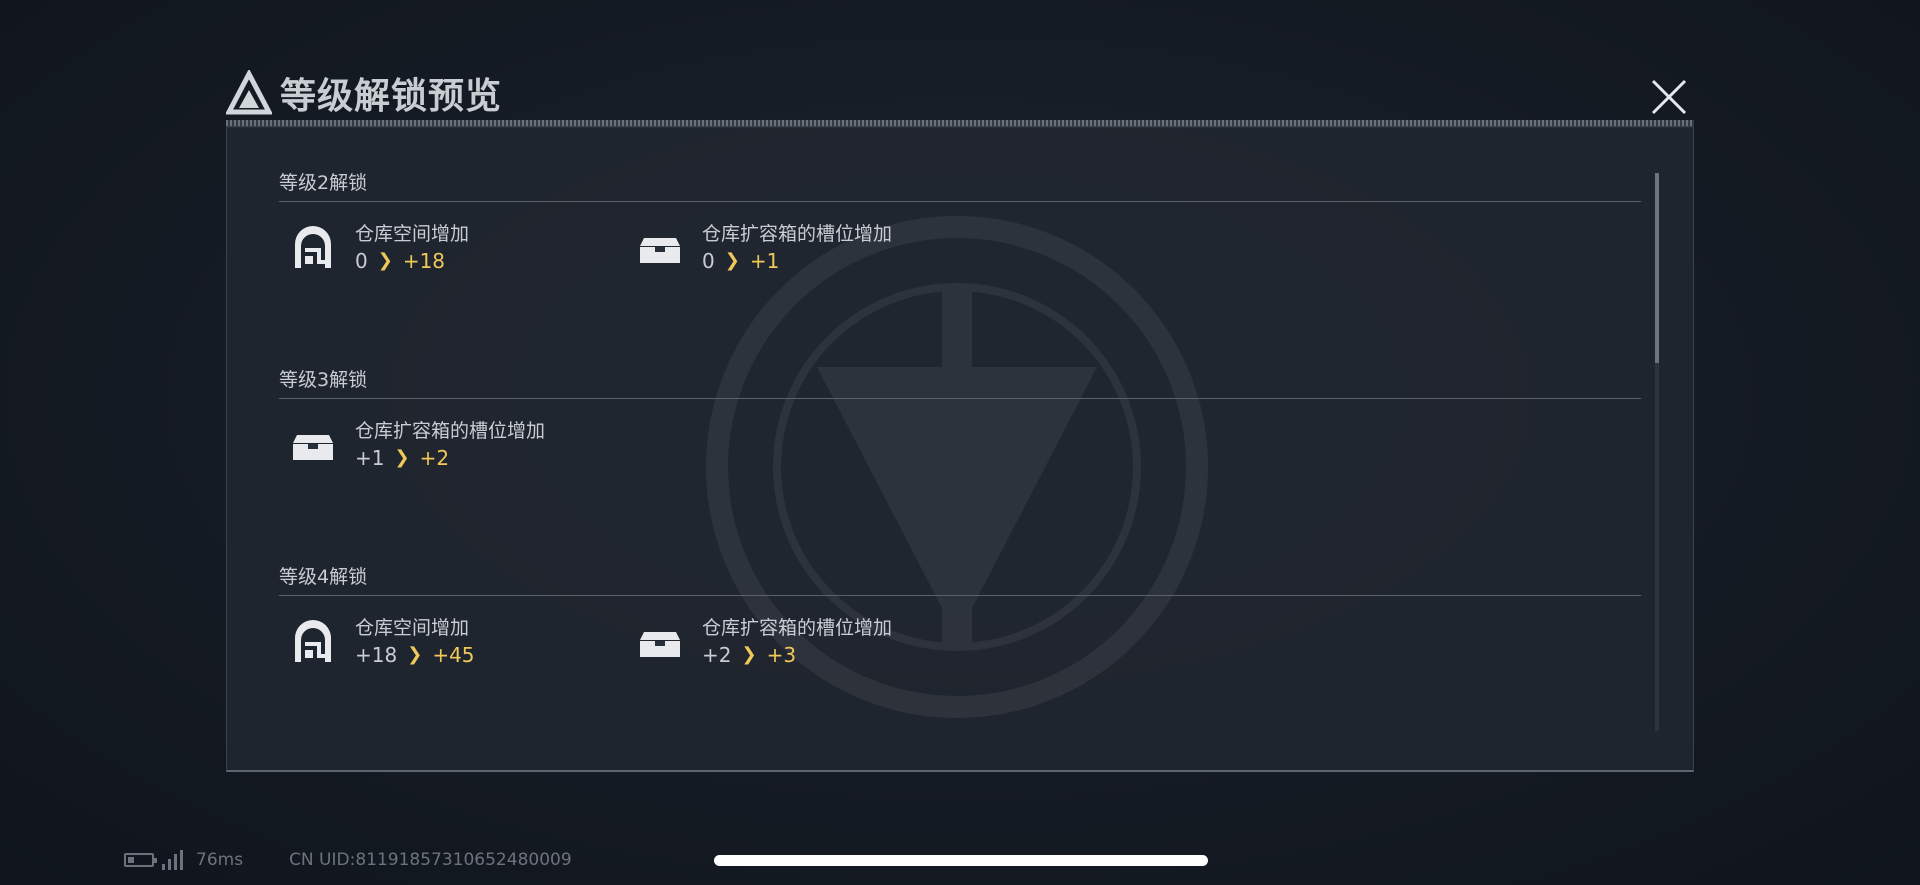 This screenshot has width=1920, height=885. What do you see at coordinates (434, 458) in the screenshot?
I see `value-to: +2` at bounding box center [434, 458].